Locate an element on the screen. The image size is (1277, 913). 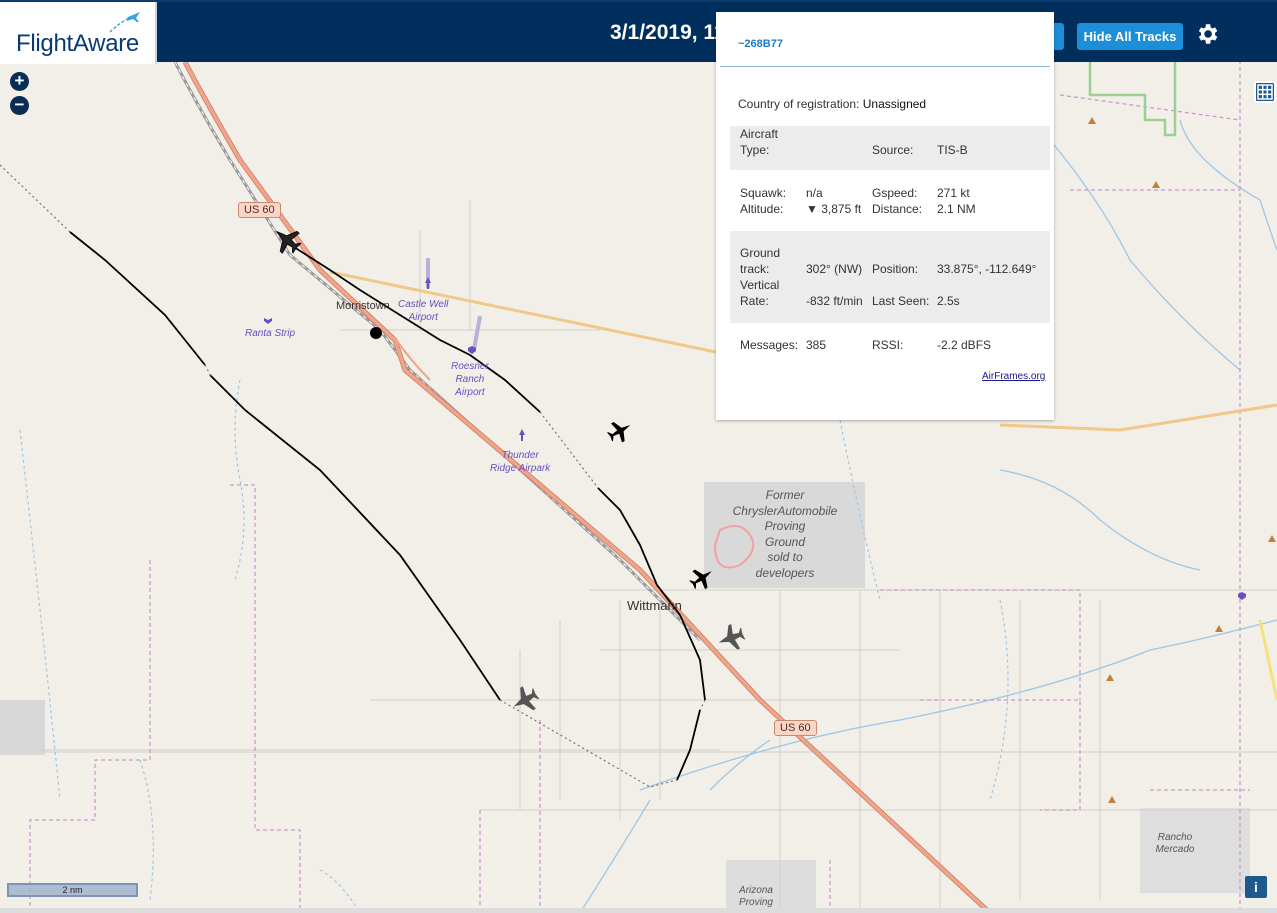
source-label: Source: is located at coordinates (893, 150).